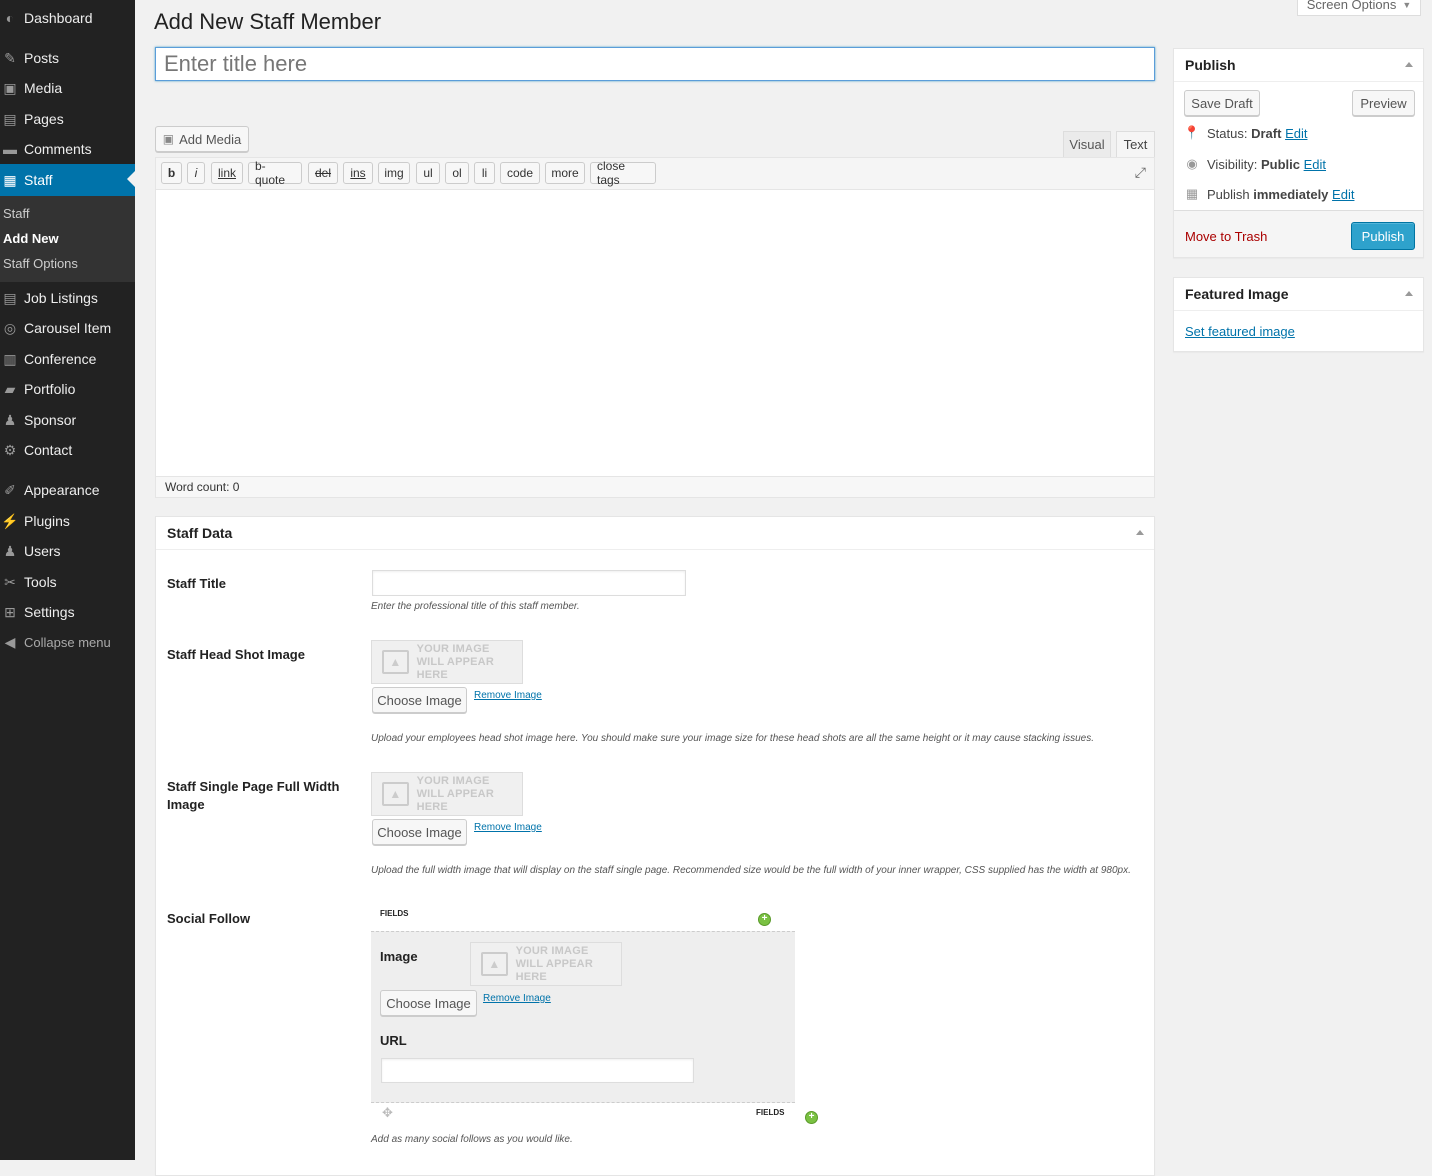 The width and height of the screenshot is (1432, 1176). What do you see at coordinates (67, 521) in the screenshot?
I see `menu-plugins: ⚡ Plugins` at bounding box center [67, 521].